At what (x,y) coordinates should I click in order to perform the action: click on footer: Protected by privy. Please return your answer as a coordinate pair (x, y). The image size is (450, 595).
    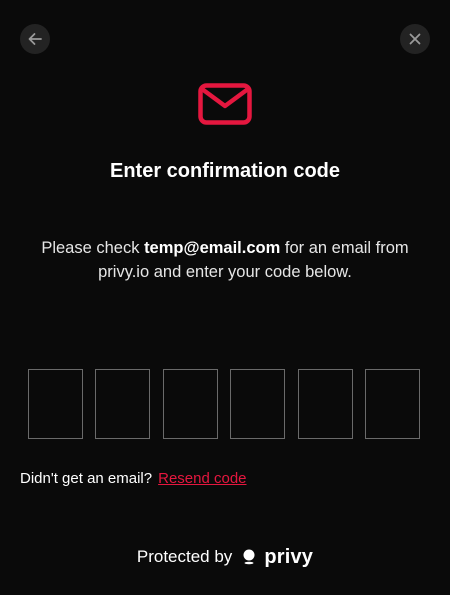
    Looking at the image, I should click on (225, 557).